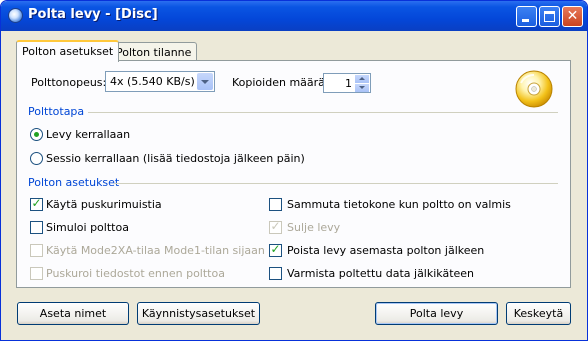 The height and width of the screenshot is (341, 588). I want to click on checkbox-prebuffer-files-label: Puskuroi tiedostot ennen polttoa, so click(135, 273).